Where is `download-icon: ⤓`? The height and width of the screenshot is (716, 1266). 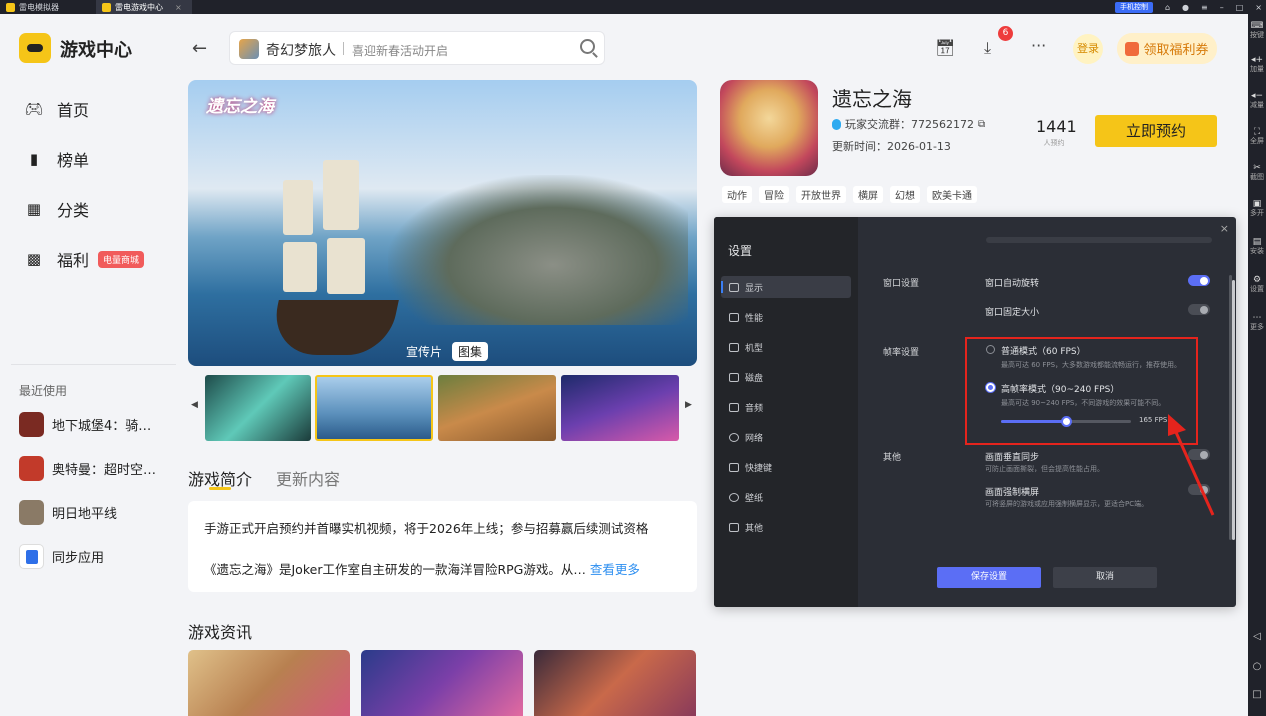 download-icon: ⤓ is located at coordinates (987, 48).